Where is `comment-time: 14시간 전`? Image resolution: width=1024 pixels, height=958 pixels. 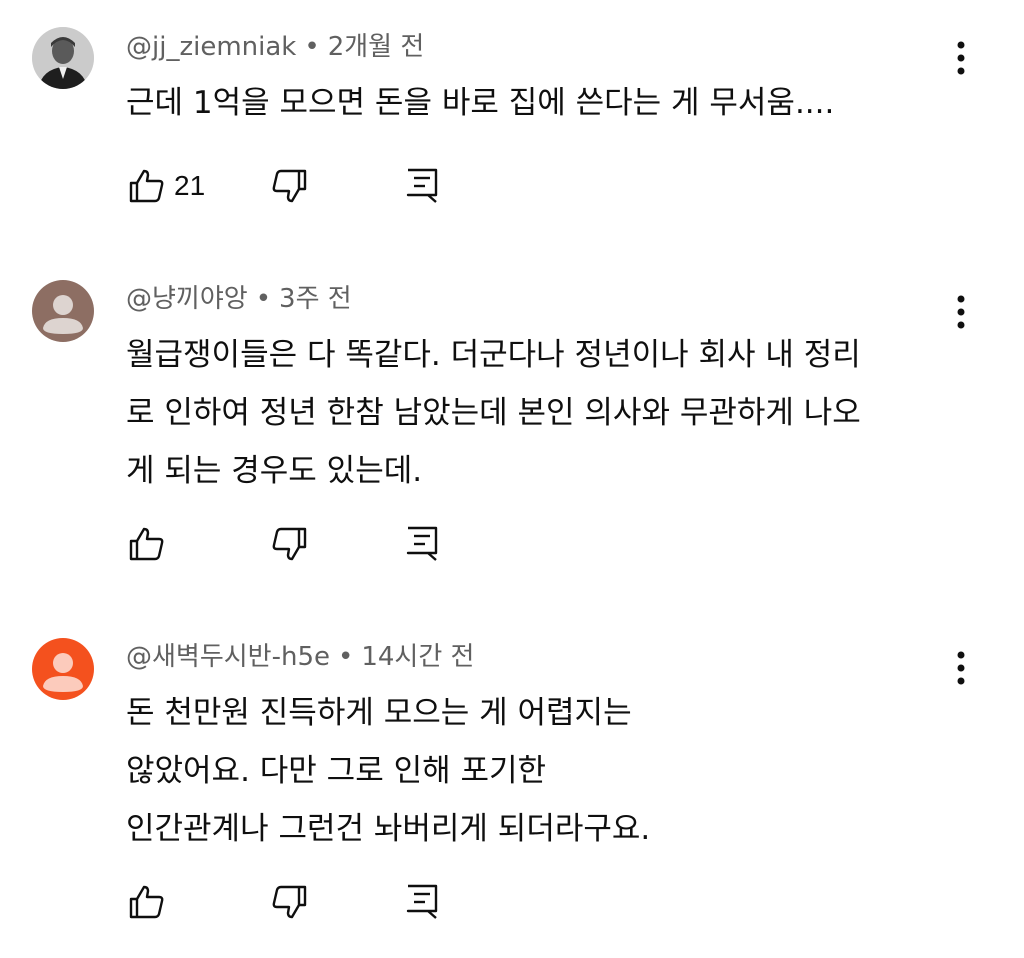
comment-time: 14시간 전 is located at coordinates (418, 657).